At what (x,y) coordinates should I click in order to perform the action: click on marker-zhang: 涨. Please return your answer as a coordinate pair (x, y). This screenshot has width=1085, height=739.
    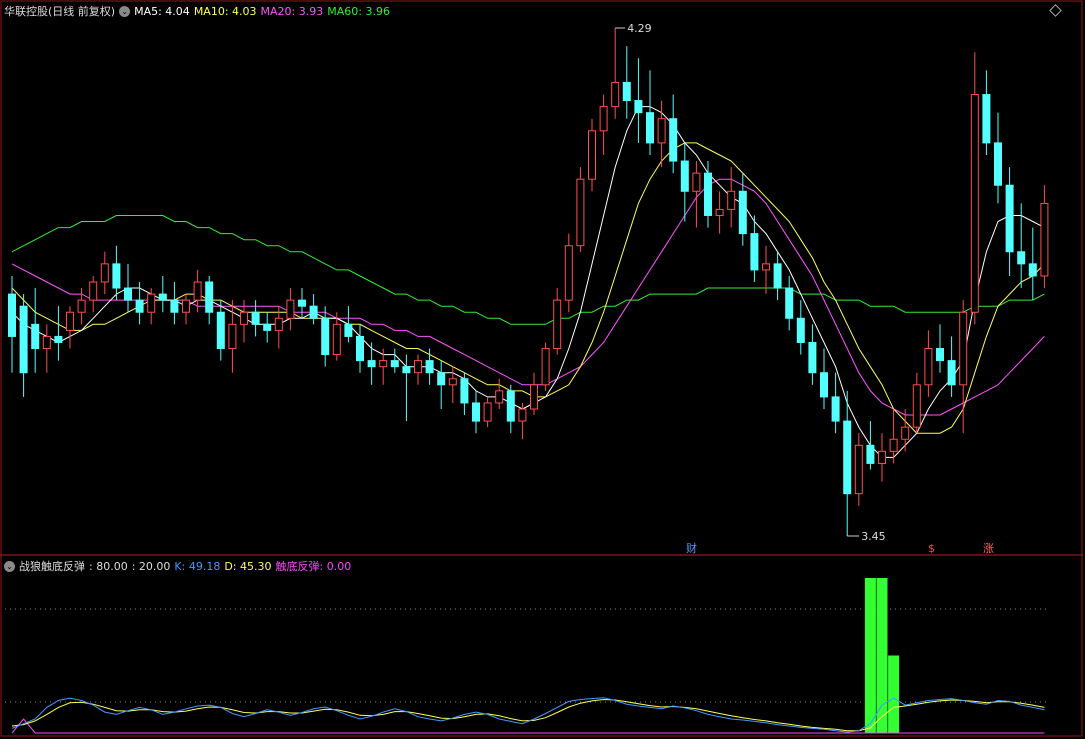
    Looking at the image, I should click on (988, 548).